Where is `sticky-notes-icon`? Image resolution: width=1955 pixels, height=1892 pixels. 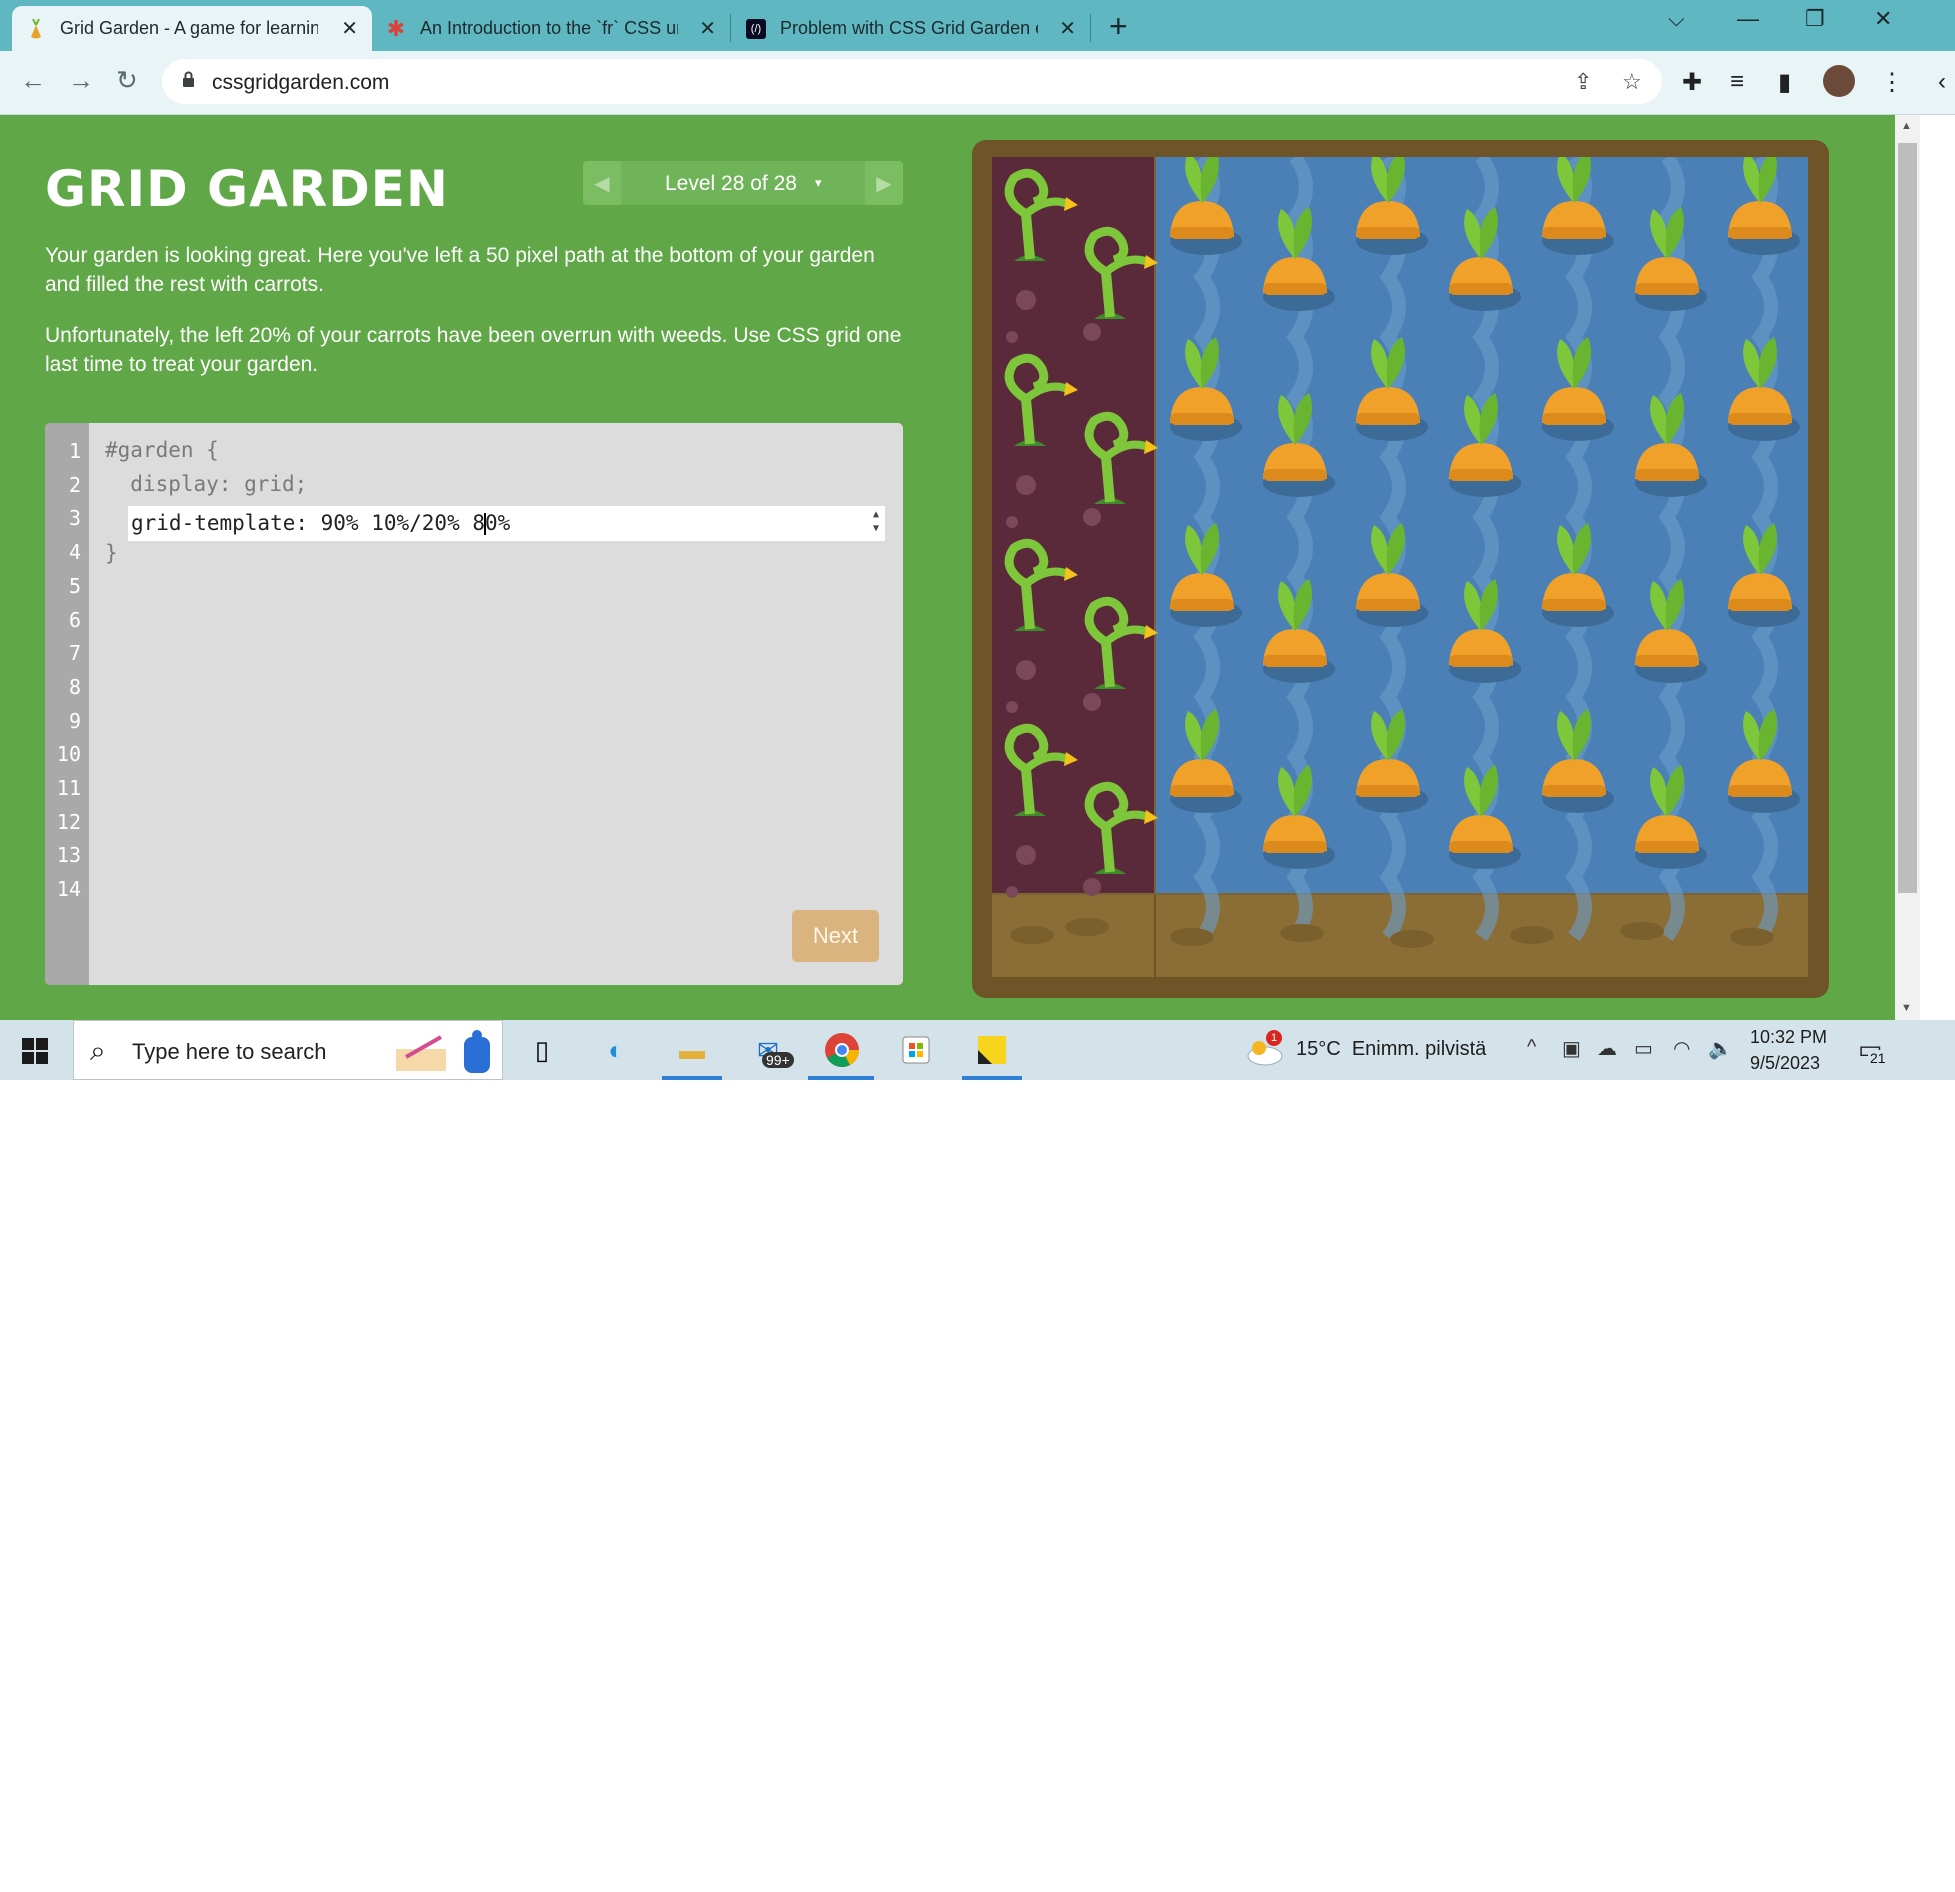
sticky-notes-icon is located at coordinates (992, 1050).